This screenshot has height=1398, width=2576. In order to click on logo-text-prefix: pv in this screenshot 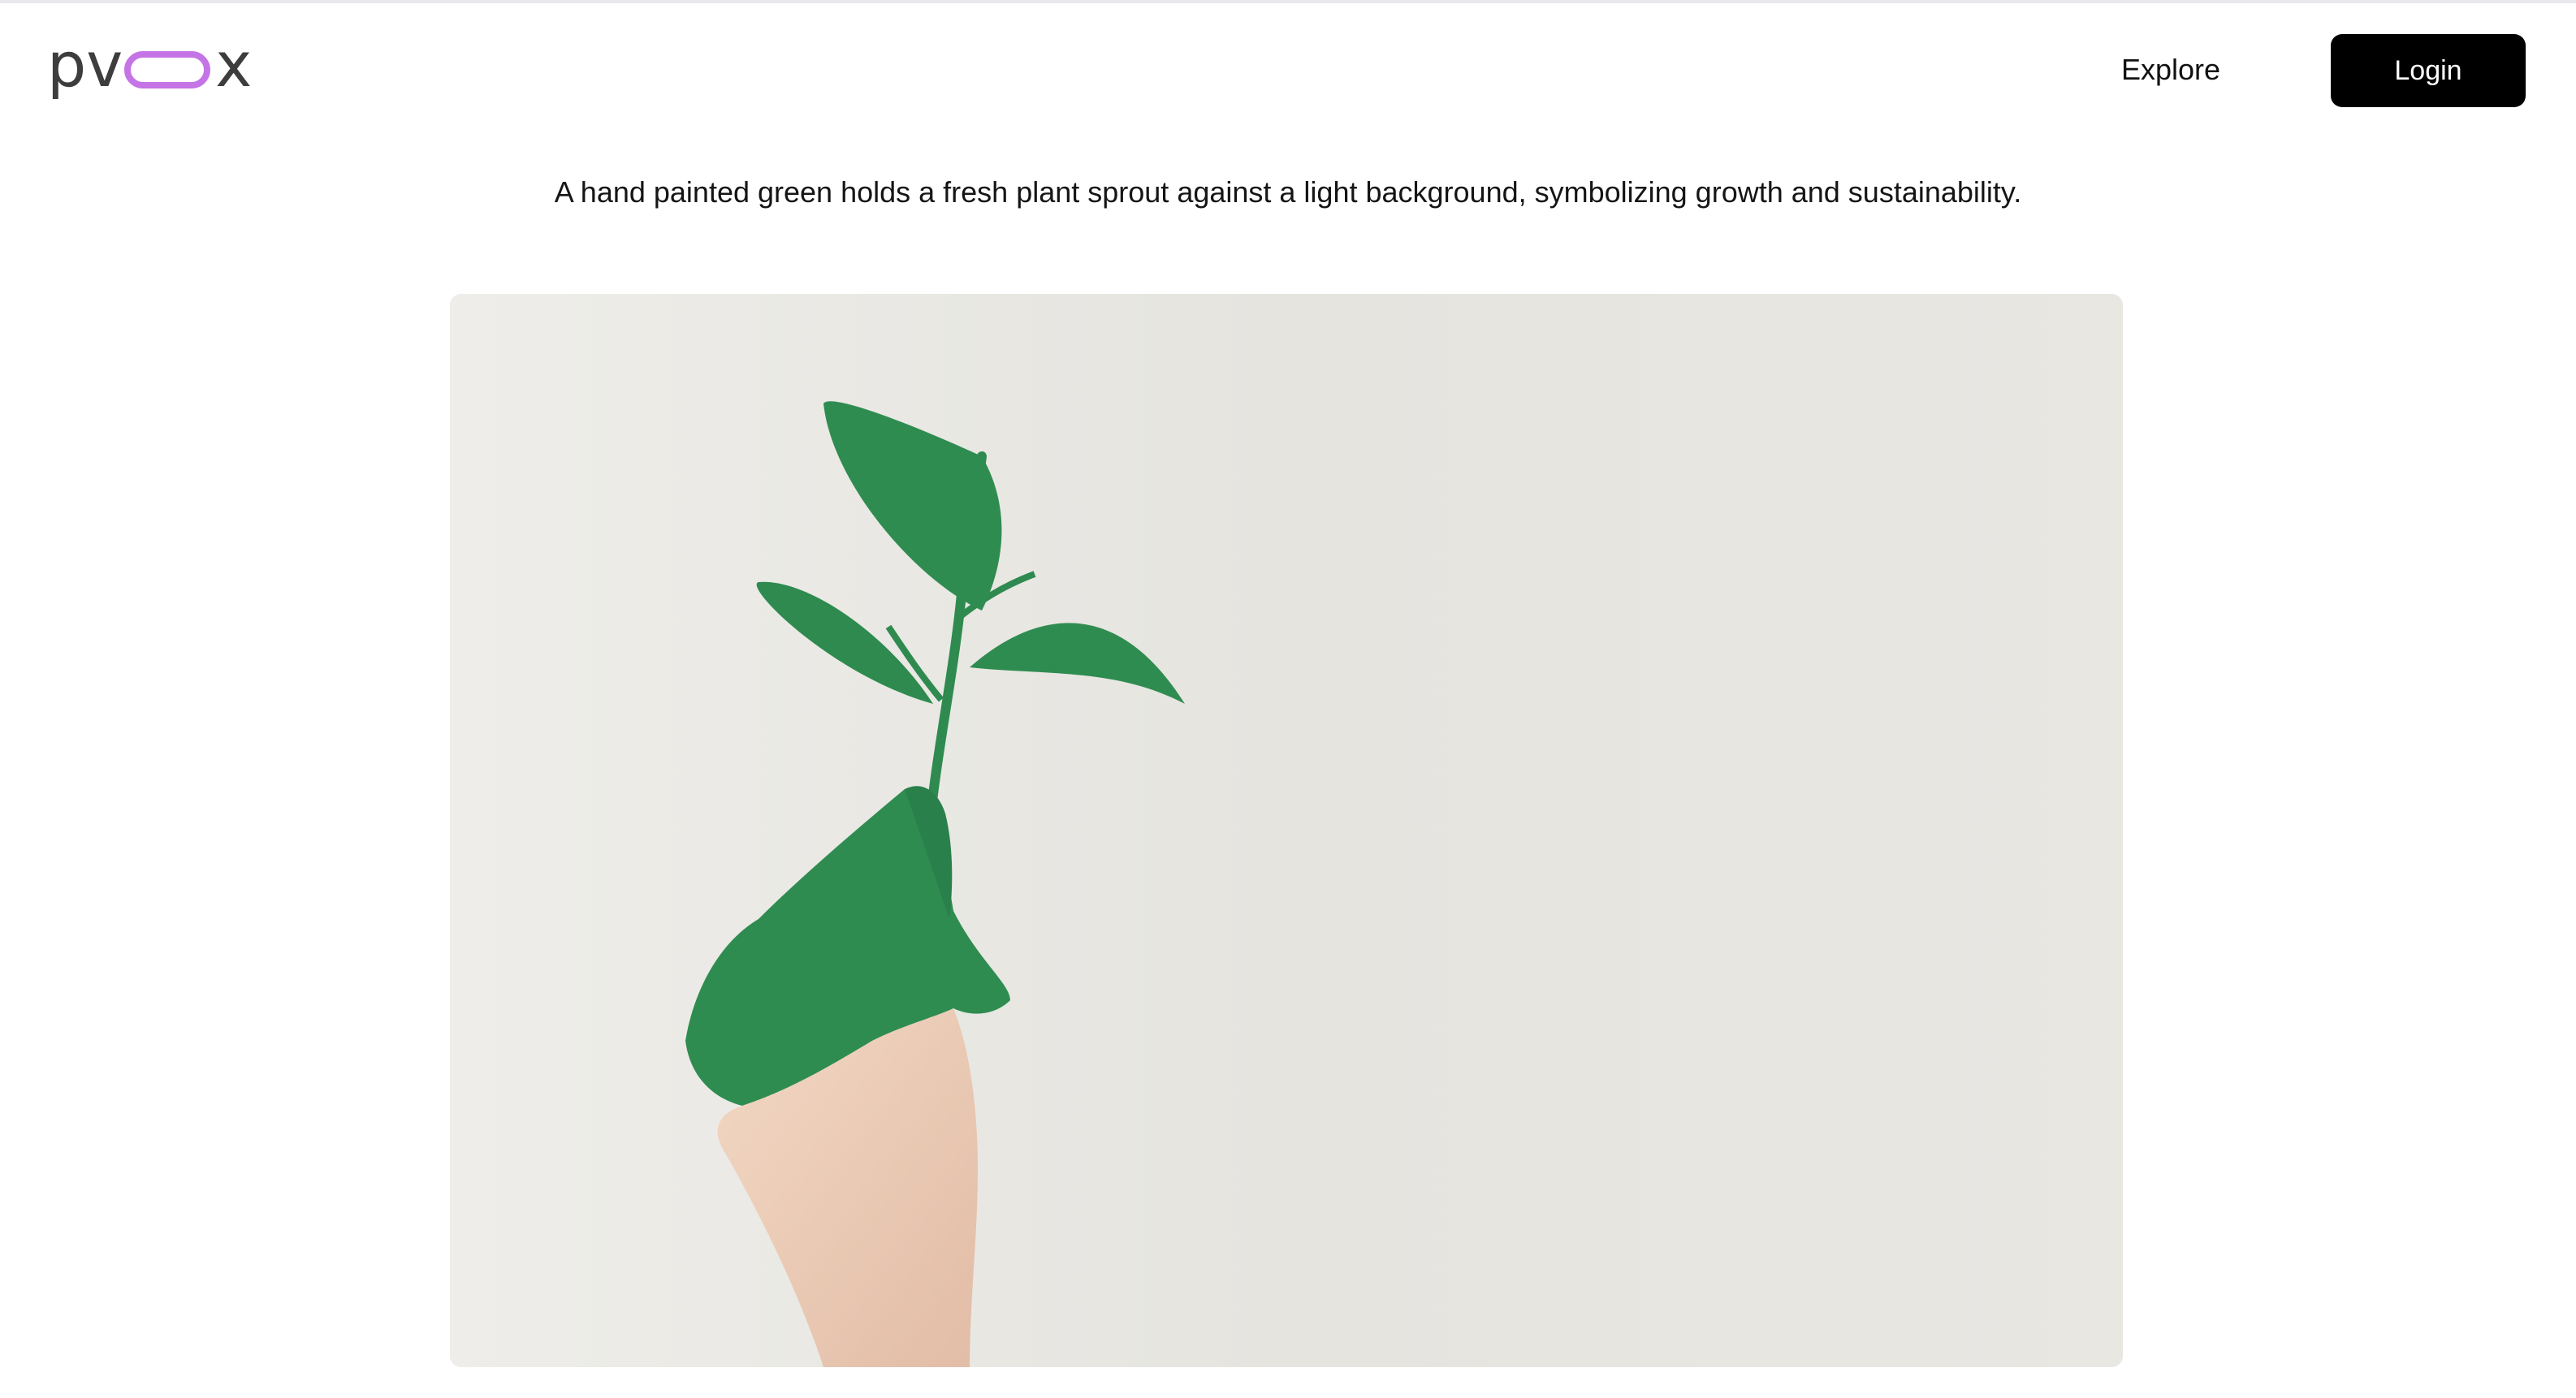, I will do `click(85, 64)`.